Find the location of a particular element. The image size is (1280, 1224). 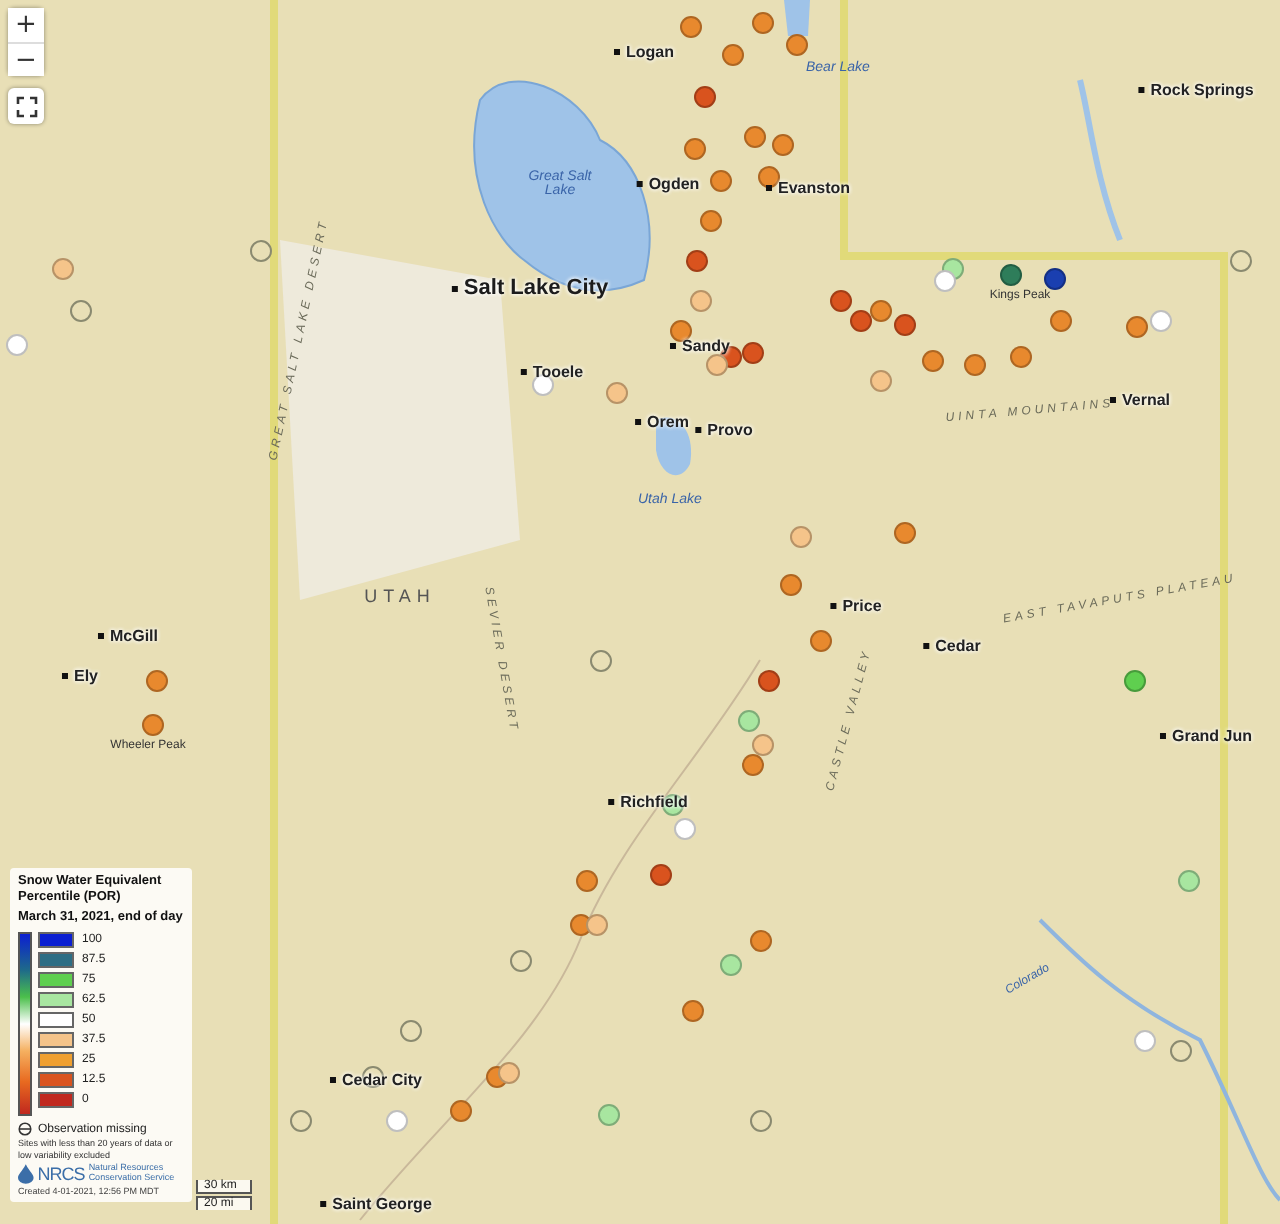

fullscreen-icon is located at coordinates (26, 106).